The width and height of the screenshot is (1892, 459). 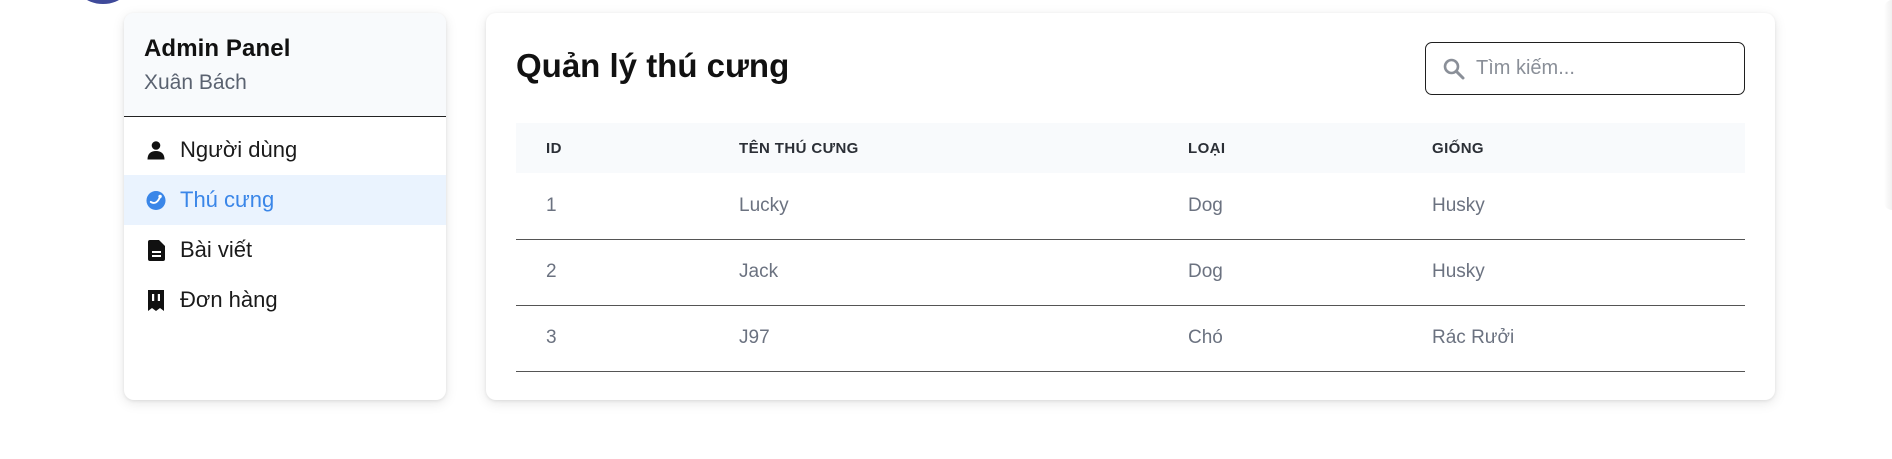 I want to click on cell-type: Chó, so click(x=1205, y=337).